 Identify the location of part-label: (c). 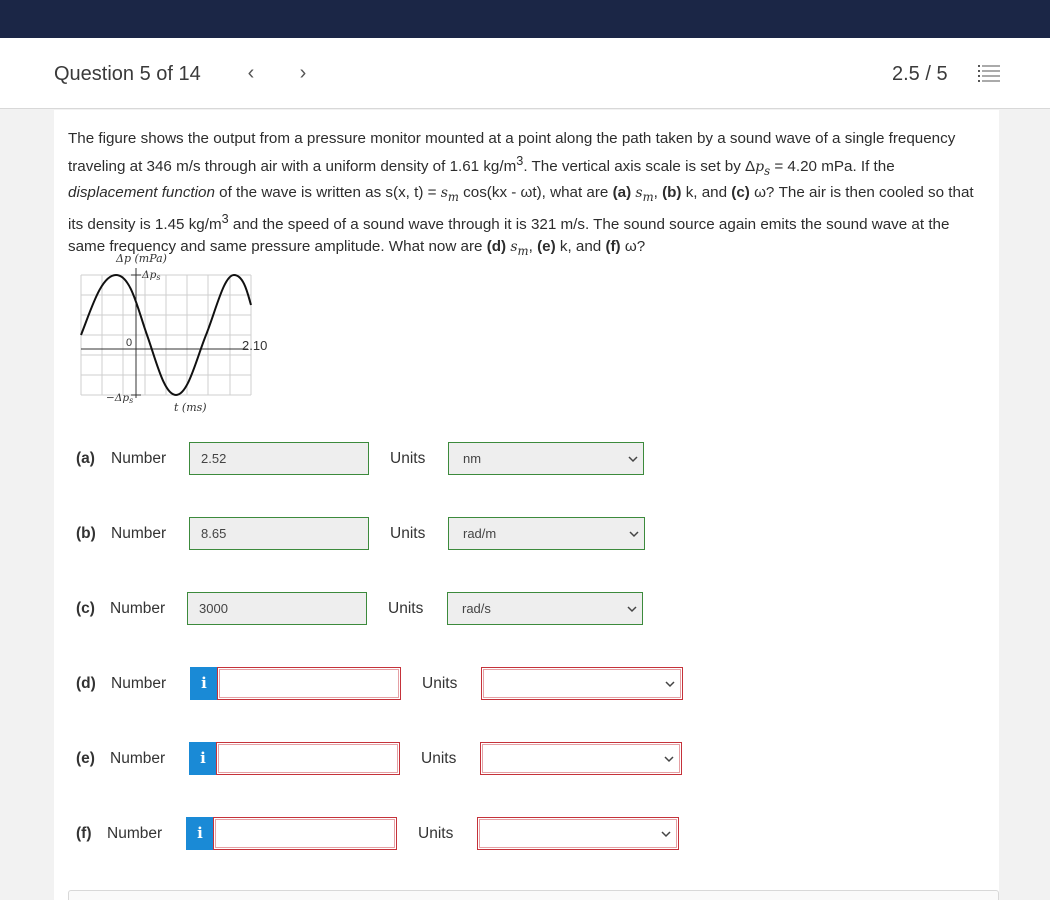
(85, 608).